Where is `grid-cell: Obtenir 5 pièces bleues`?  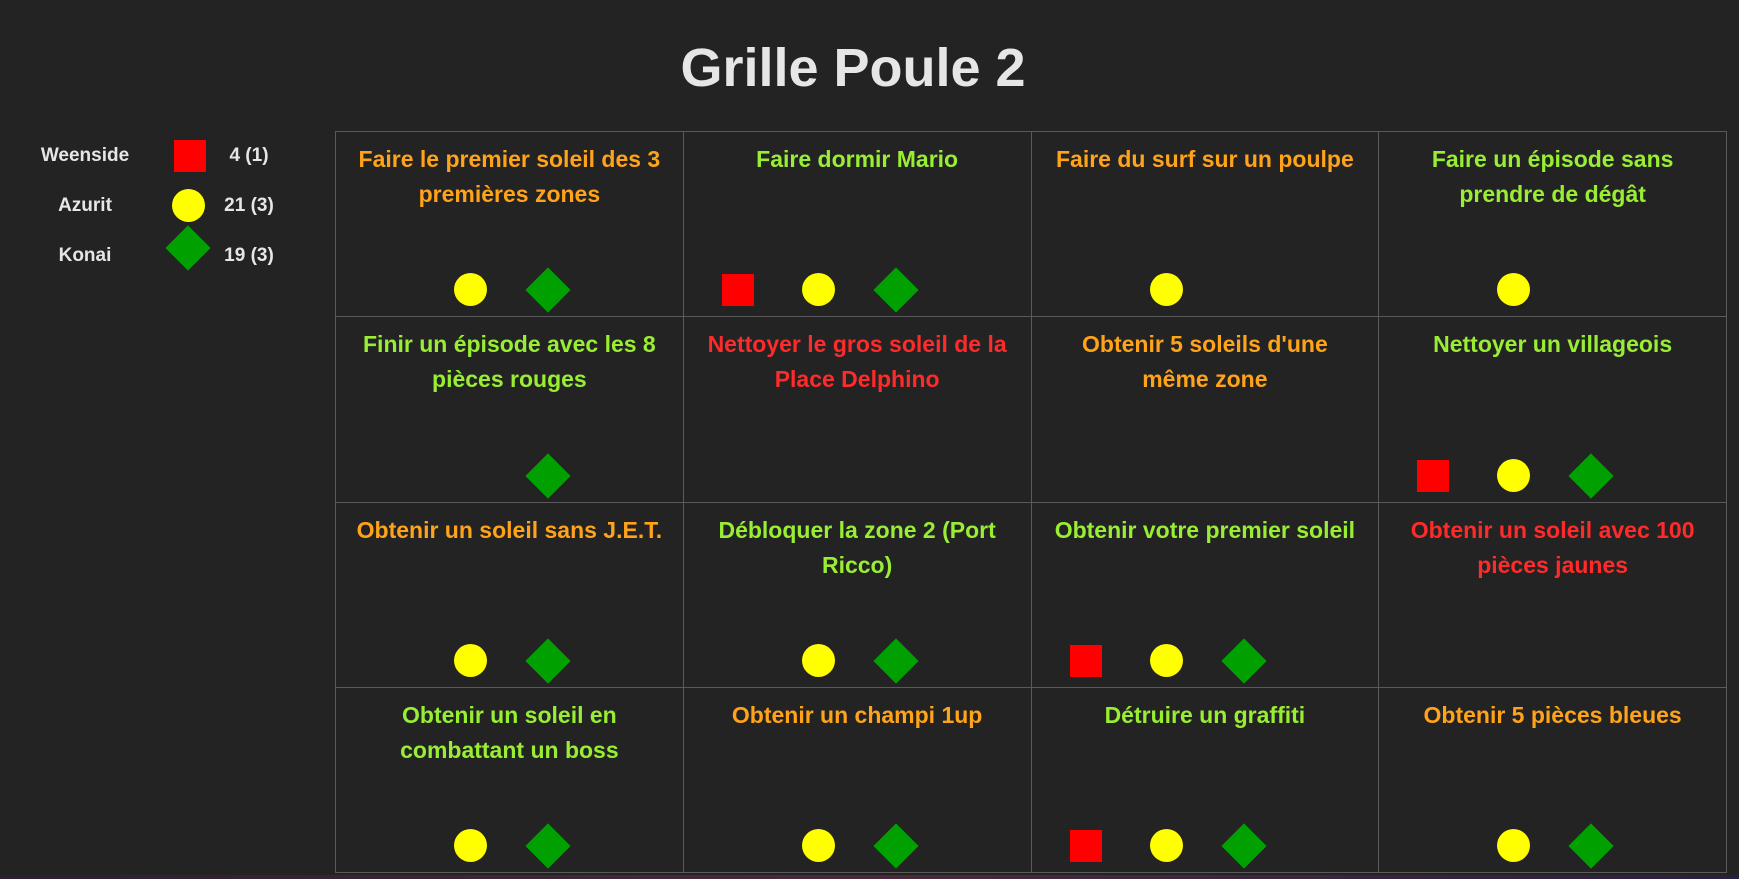
grid-cell: Obtenir 5 pièces bleues is located at coordinates (1553, 780).